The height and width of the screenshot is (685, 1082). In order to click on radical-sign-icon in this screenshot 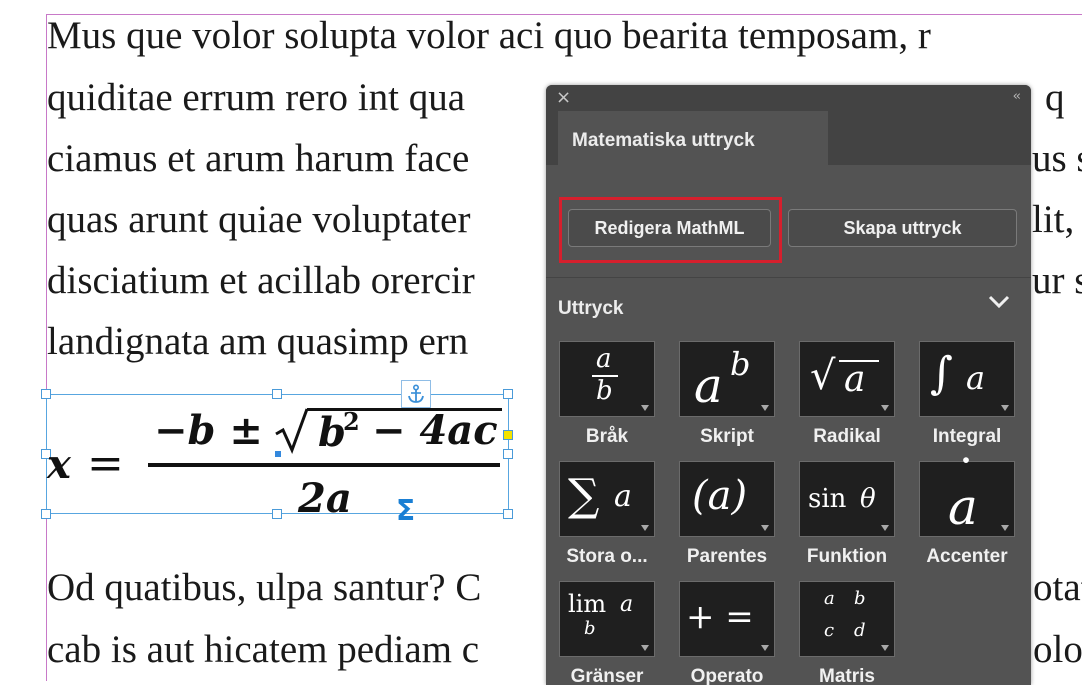, I will do `click(292, 431)`.